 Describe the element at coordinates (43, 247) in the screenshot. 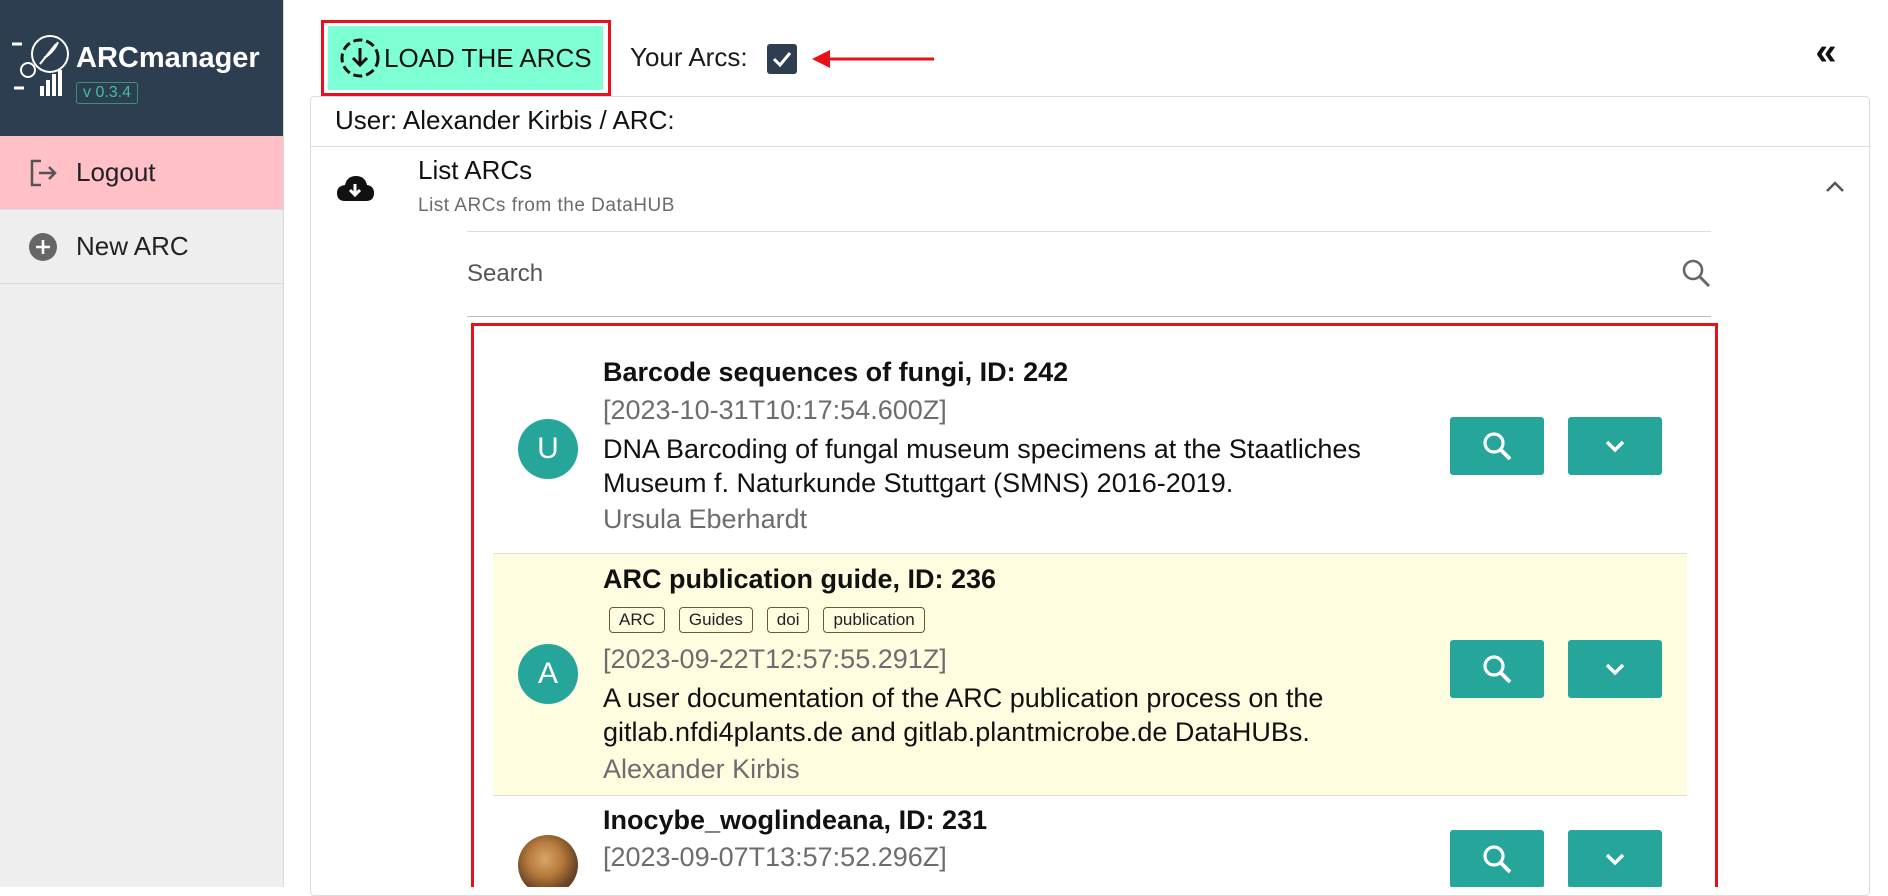

I see `plus-circle-icon` at that location.